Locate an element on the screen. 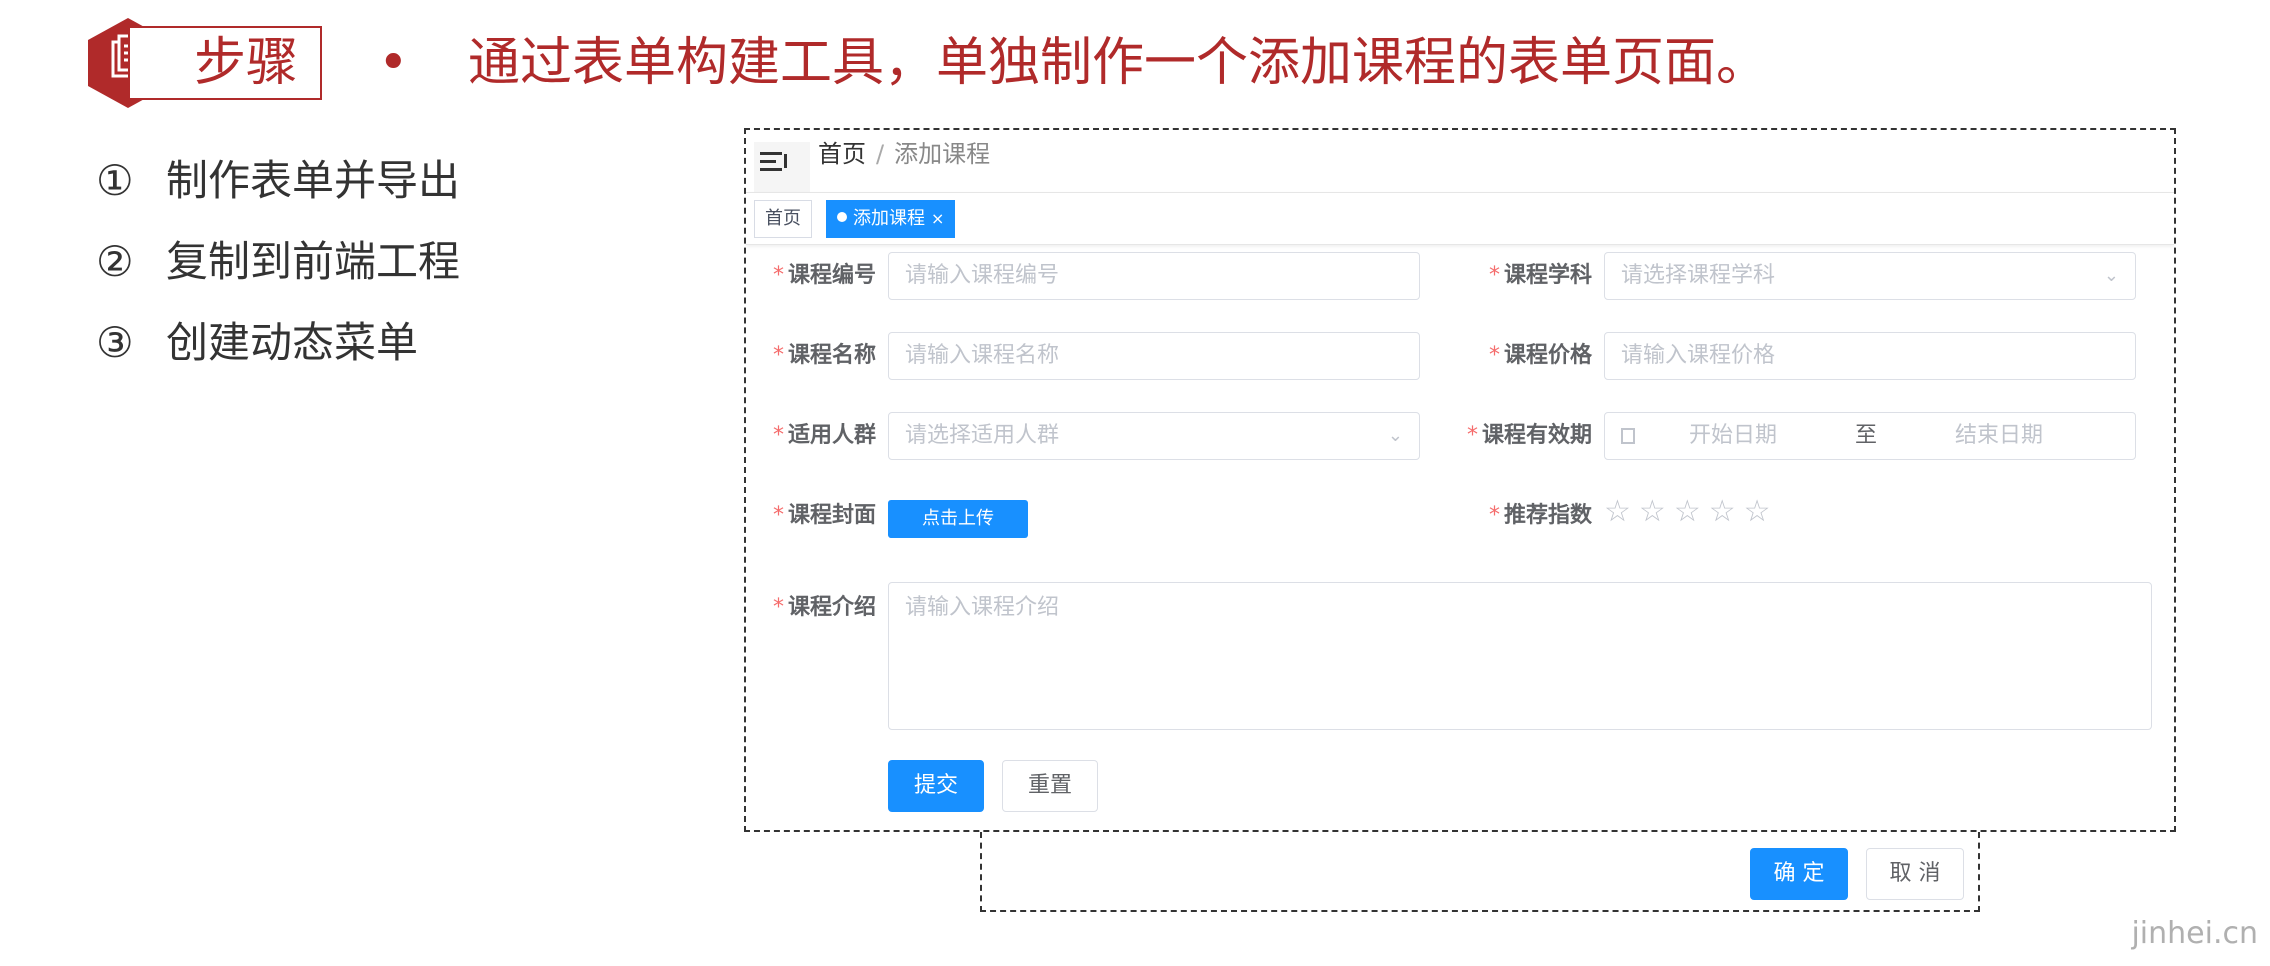 Image resolution: width=2270 pixels, height=966 pixels. tags-view: 首页 添加课程 × is located at coordinates (1460, 218).